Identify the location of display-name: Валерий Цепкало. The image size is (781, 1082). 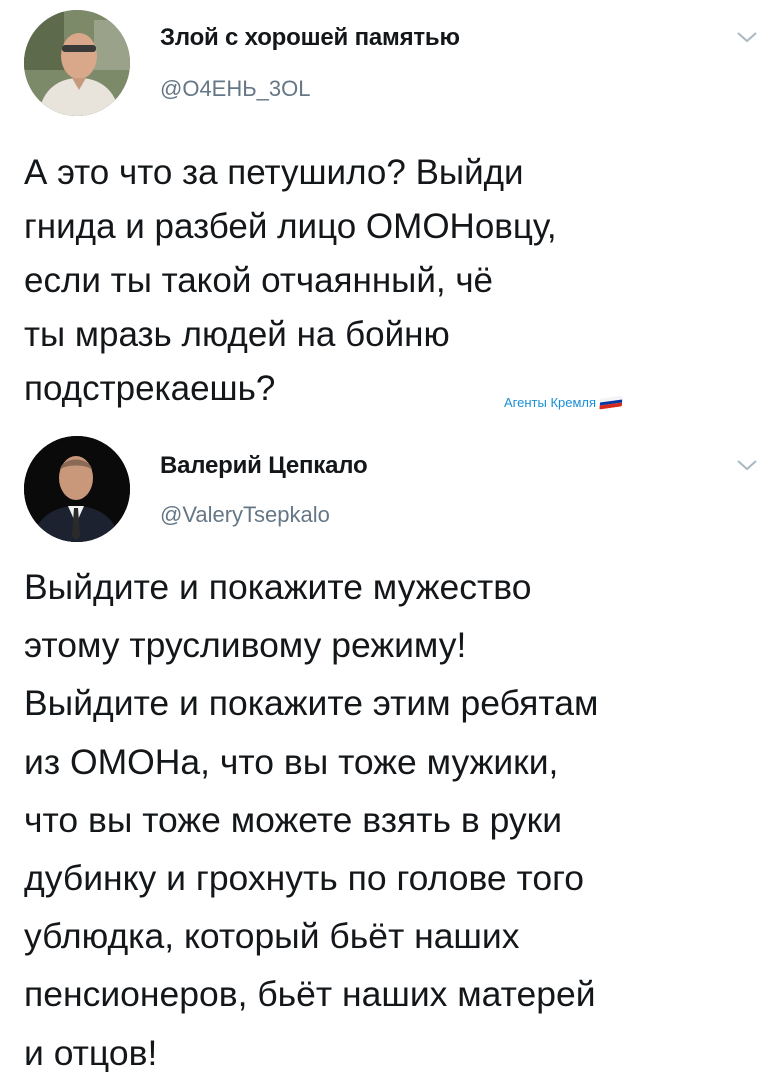
(264, 466).